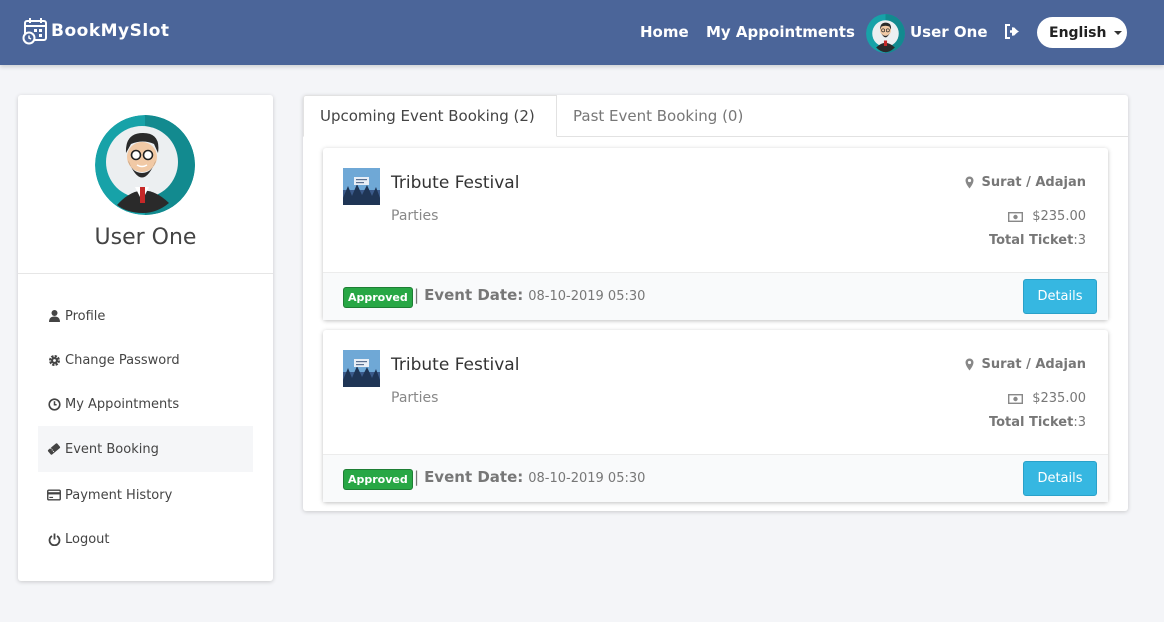  Describe the element at coordinates (112, 449) in the screenshot. I see `sidebar-item-label: Event Booking` at that location.